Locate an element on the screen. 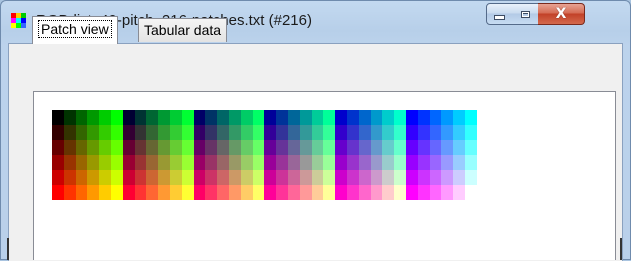 The height and width of the screenshot is (261, 631). tab-patch-view: Patch view is located at coordinates (75, 30).